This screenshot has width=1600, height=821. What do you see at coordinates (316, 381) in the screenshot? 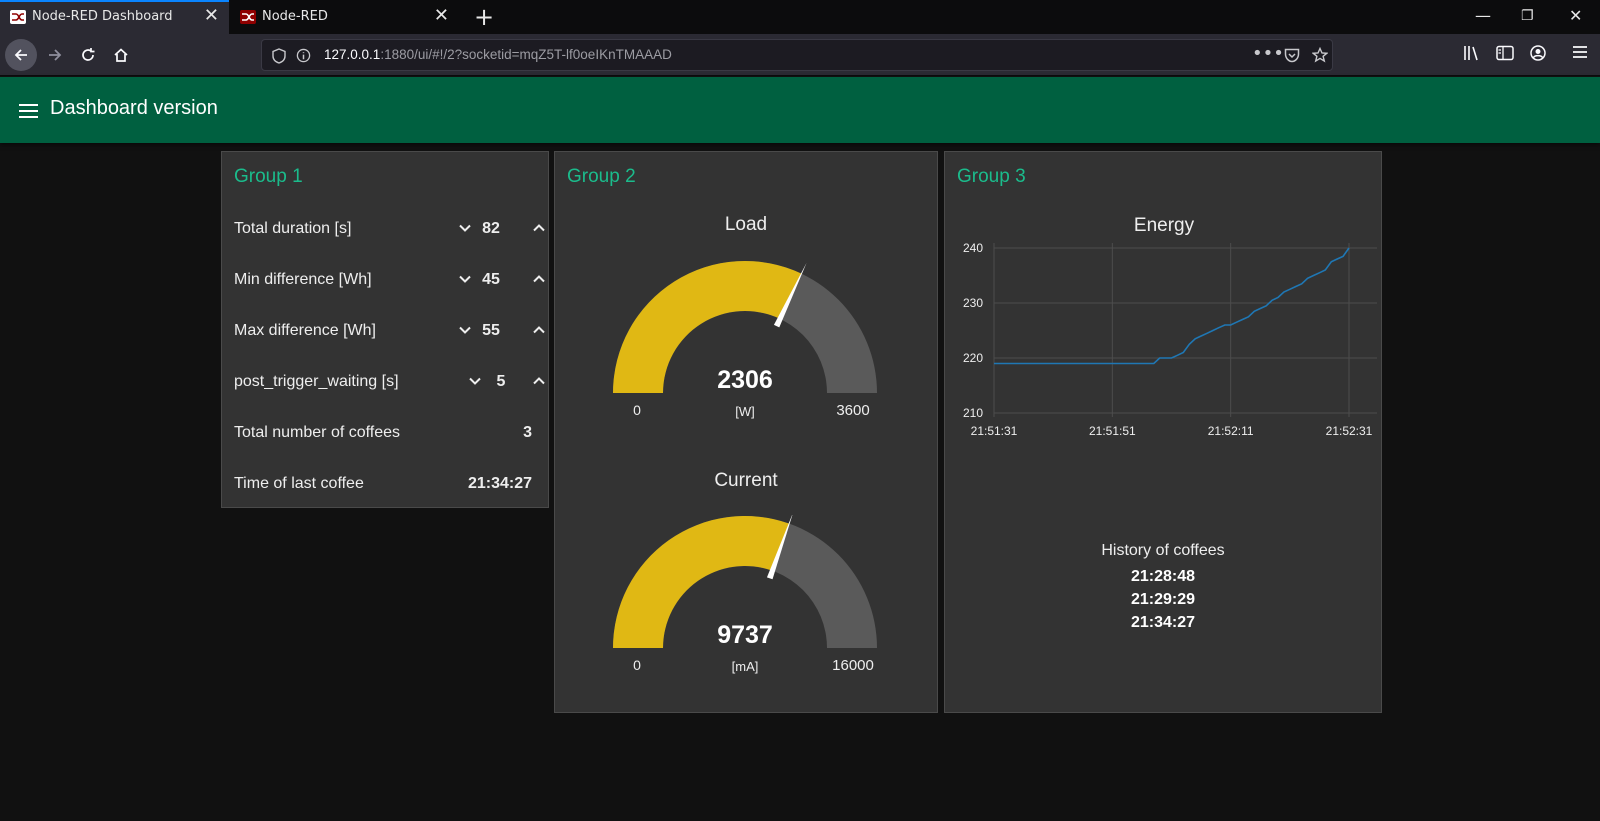
I see `numeric-label: post_trigger_waiting [s]` at bounding box center [316, 381].